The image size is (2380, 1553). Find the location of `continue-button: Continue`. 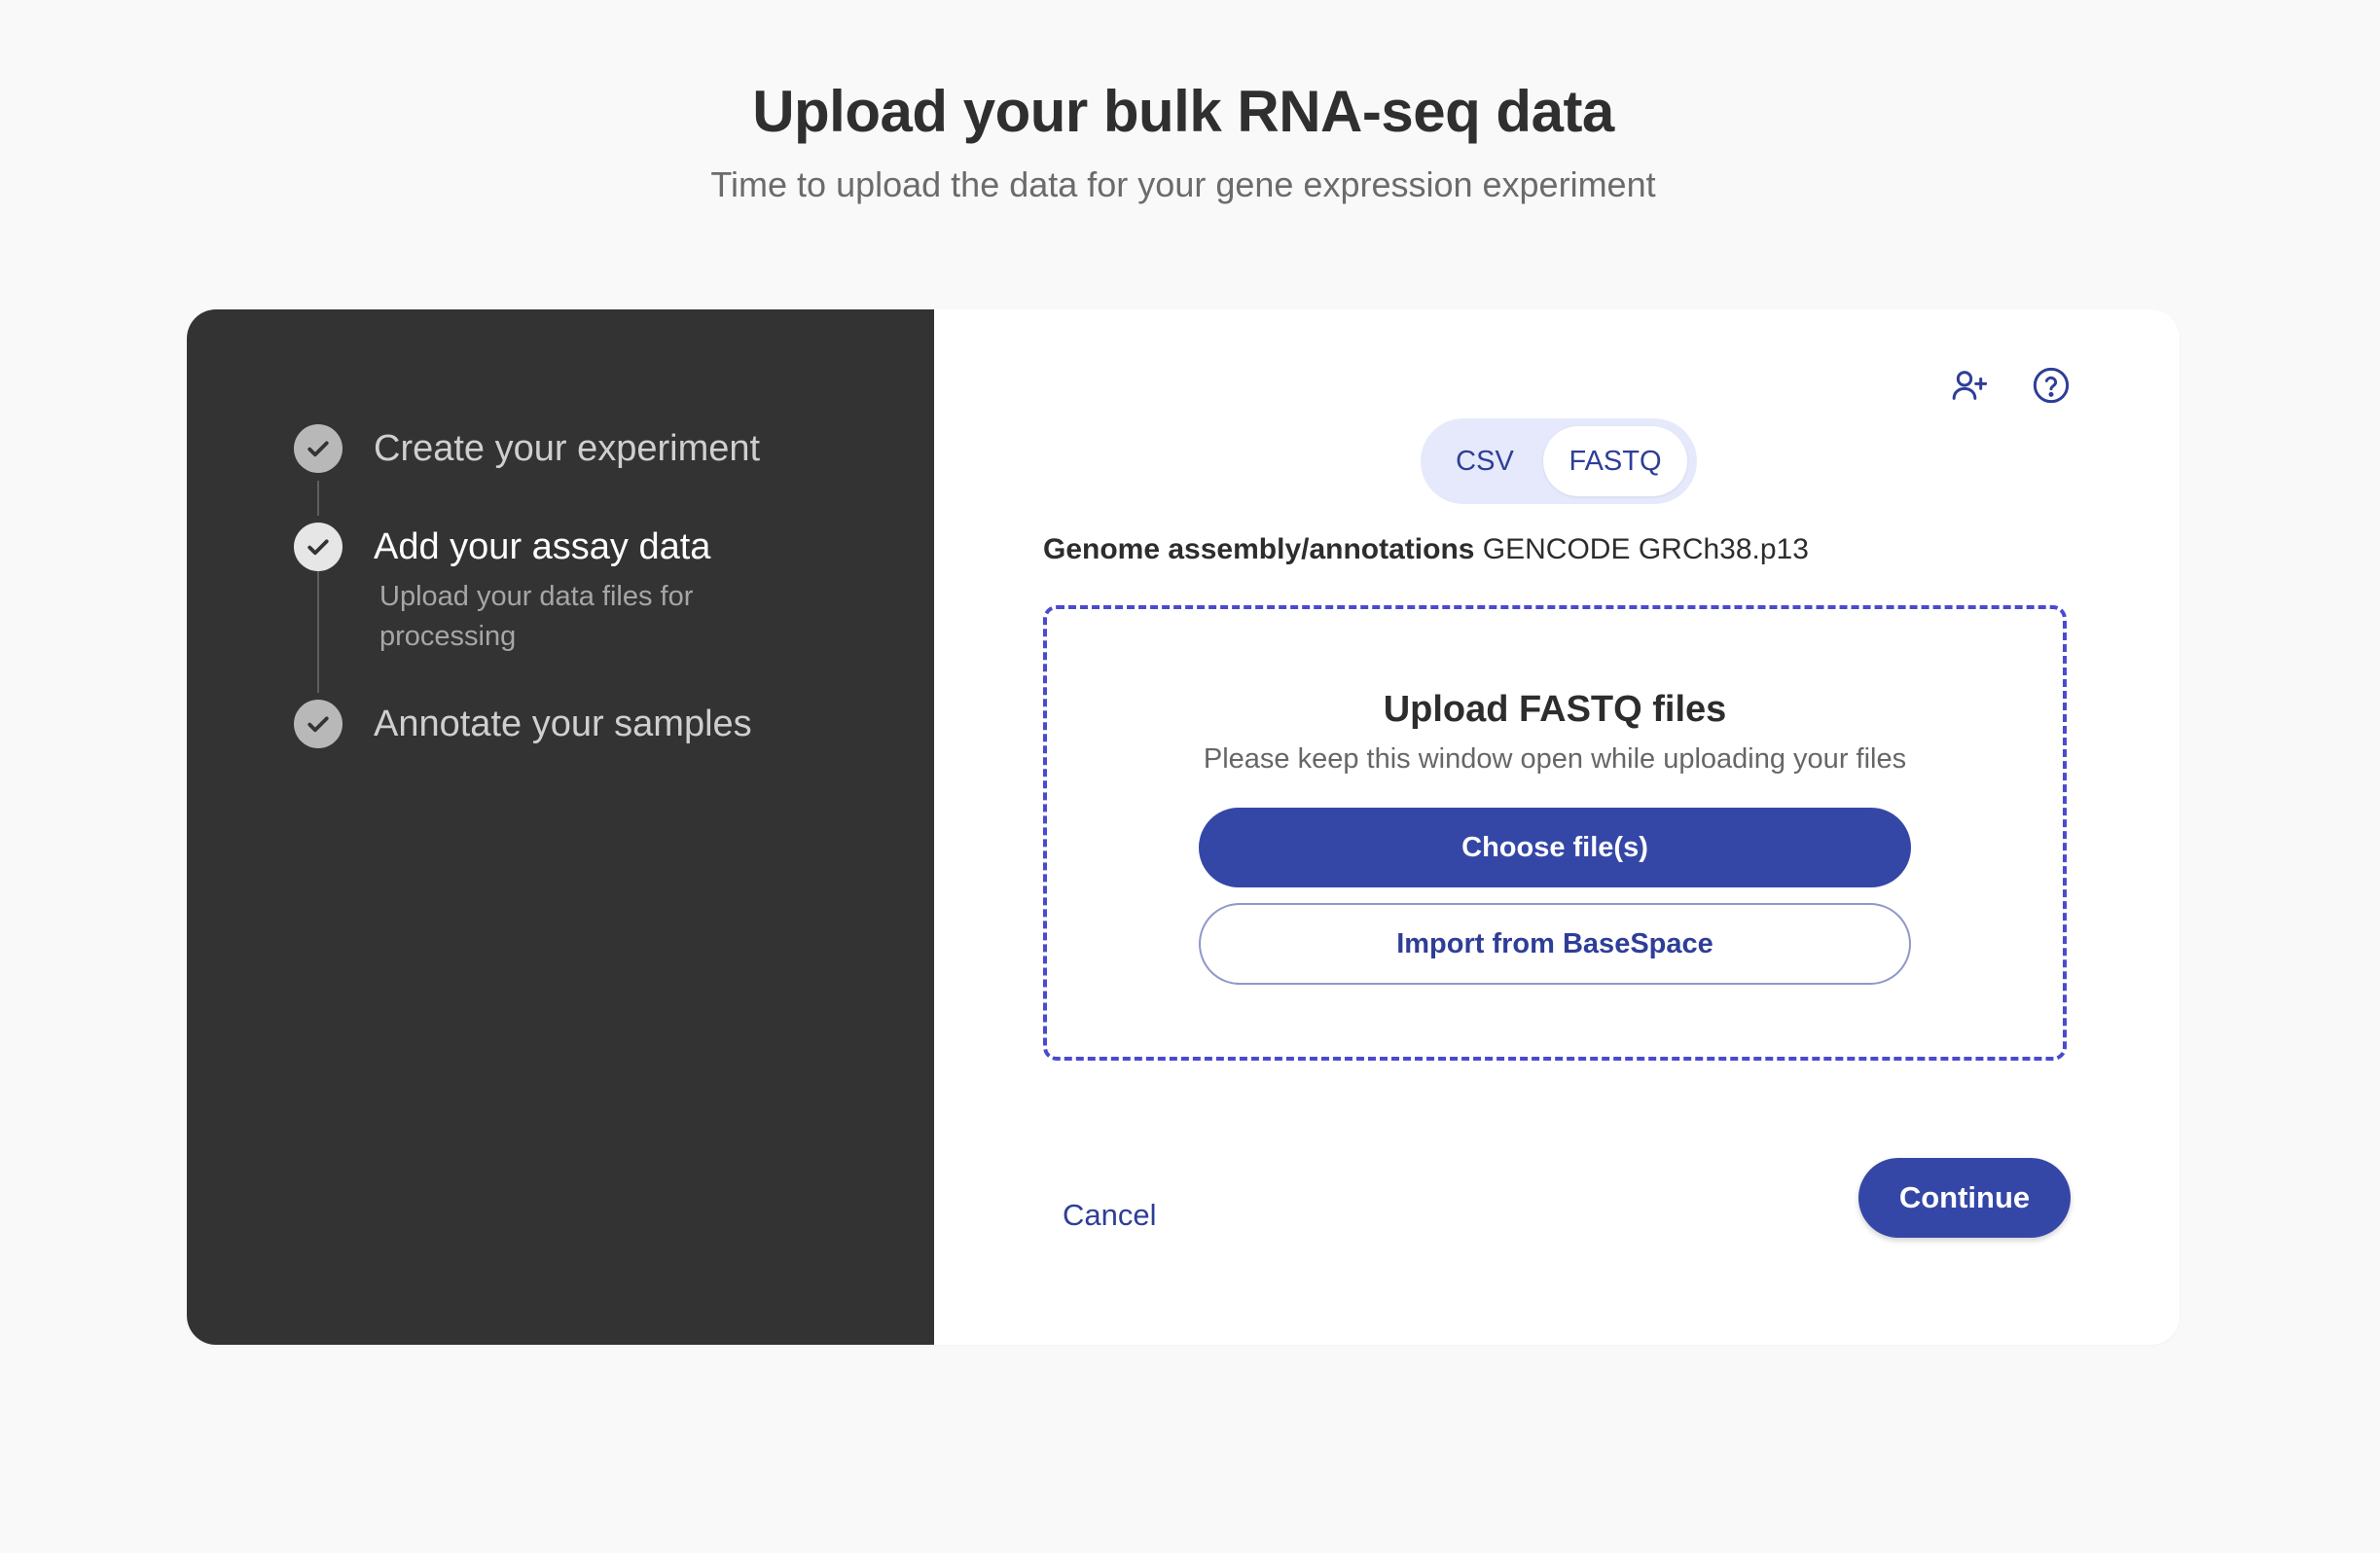

continue-button: Continue is located at coordinates (1964, 1198).